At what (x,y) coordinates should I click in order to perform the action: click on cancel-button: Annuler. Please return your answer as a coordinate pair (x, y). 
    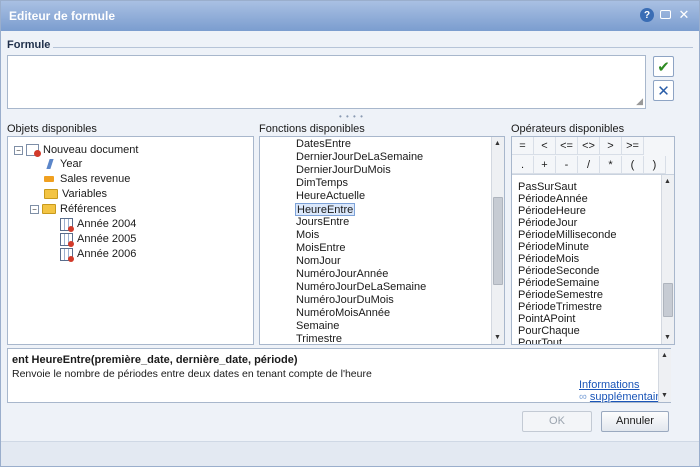
    Looking at the image, I should click on (635, 421).